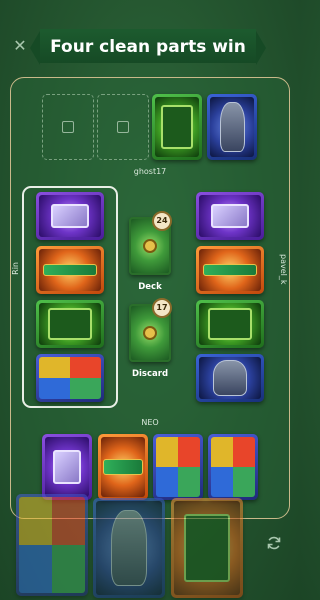 This screenshot has height=600, width=320. Describe the element at coordinates (70, 270) in the screenshot. I see `rin-card-ram` at that location.